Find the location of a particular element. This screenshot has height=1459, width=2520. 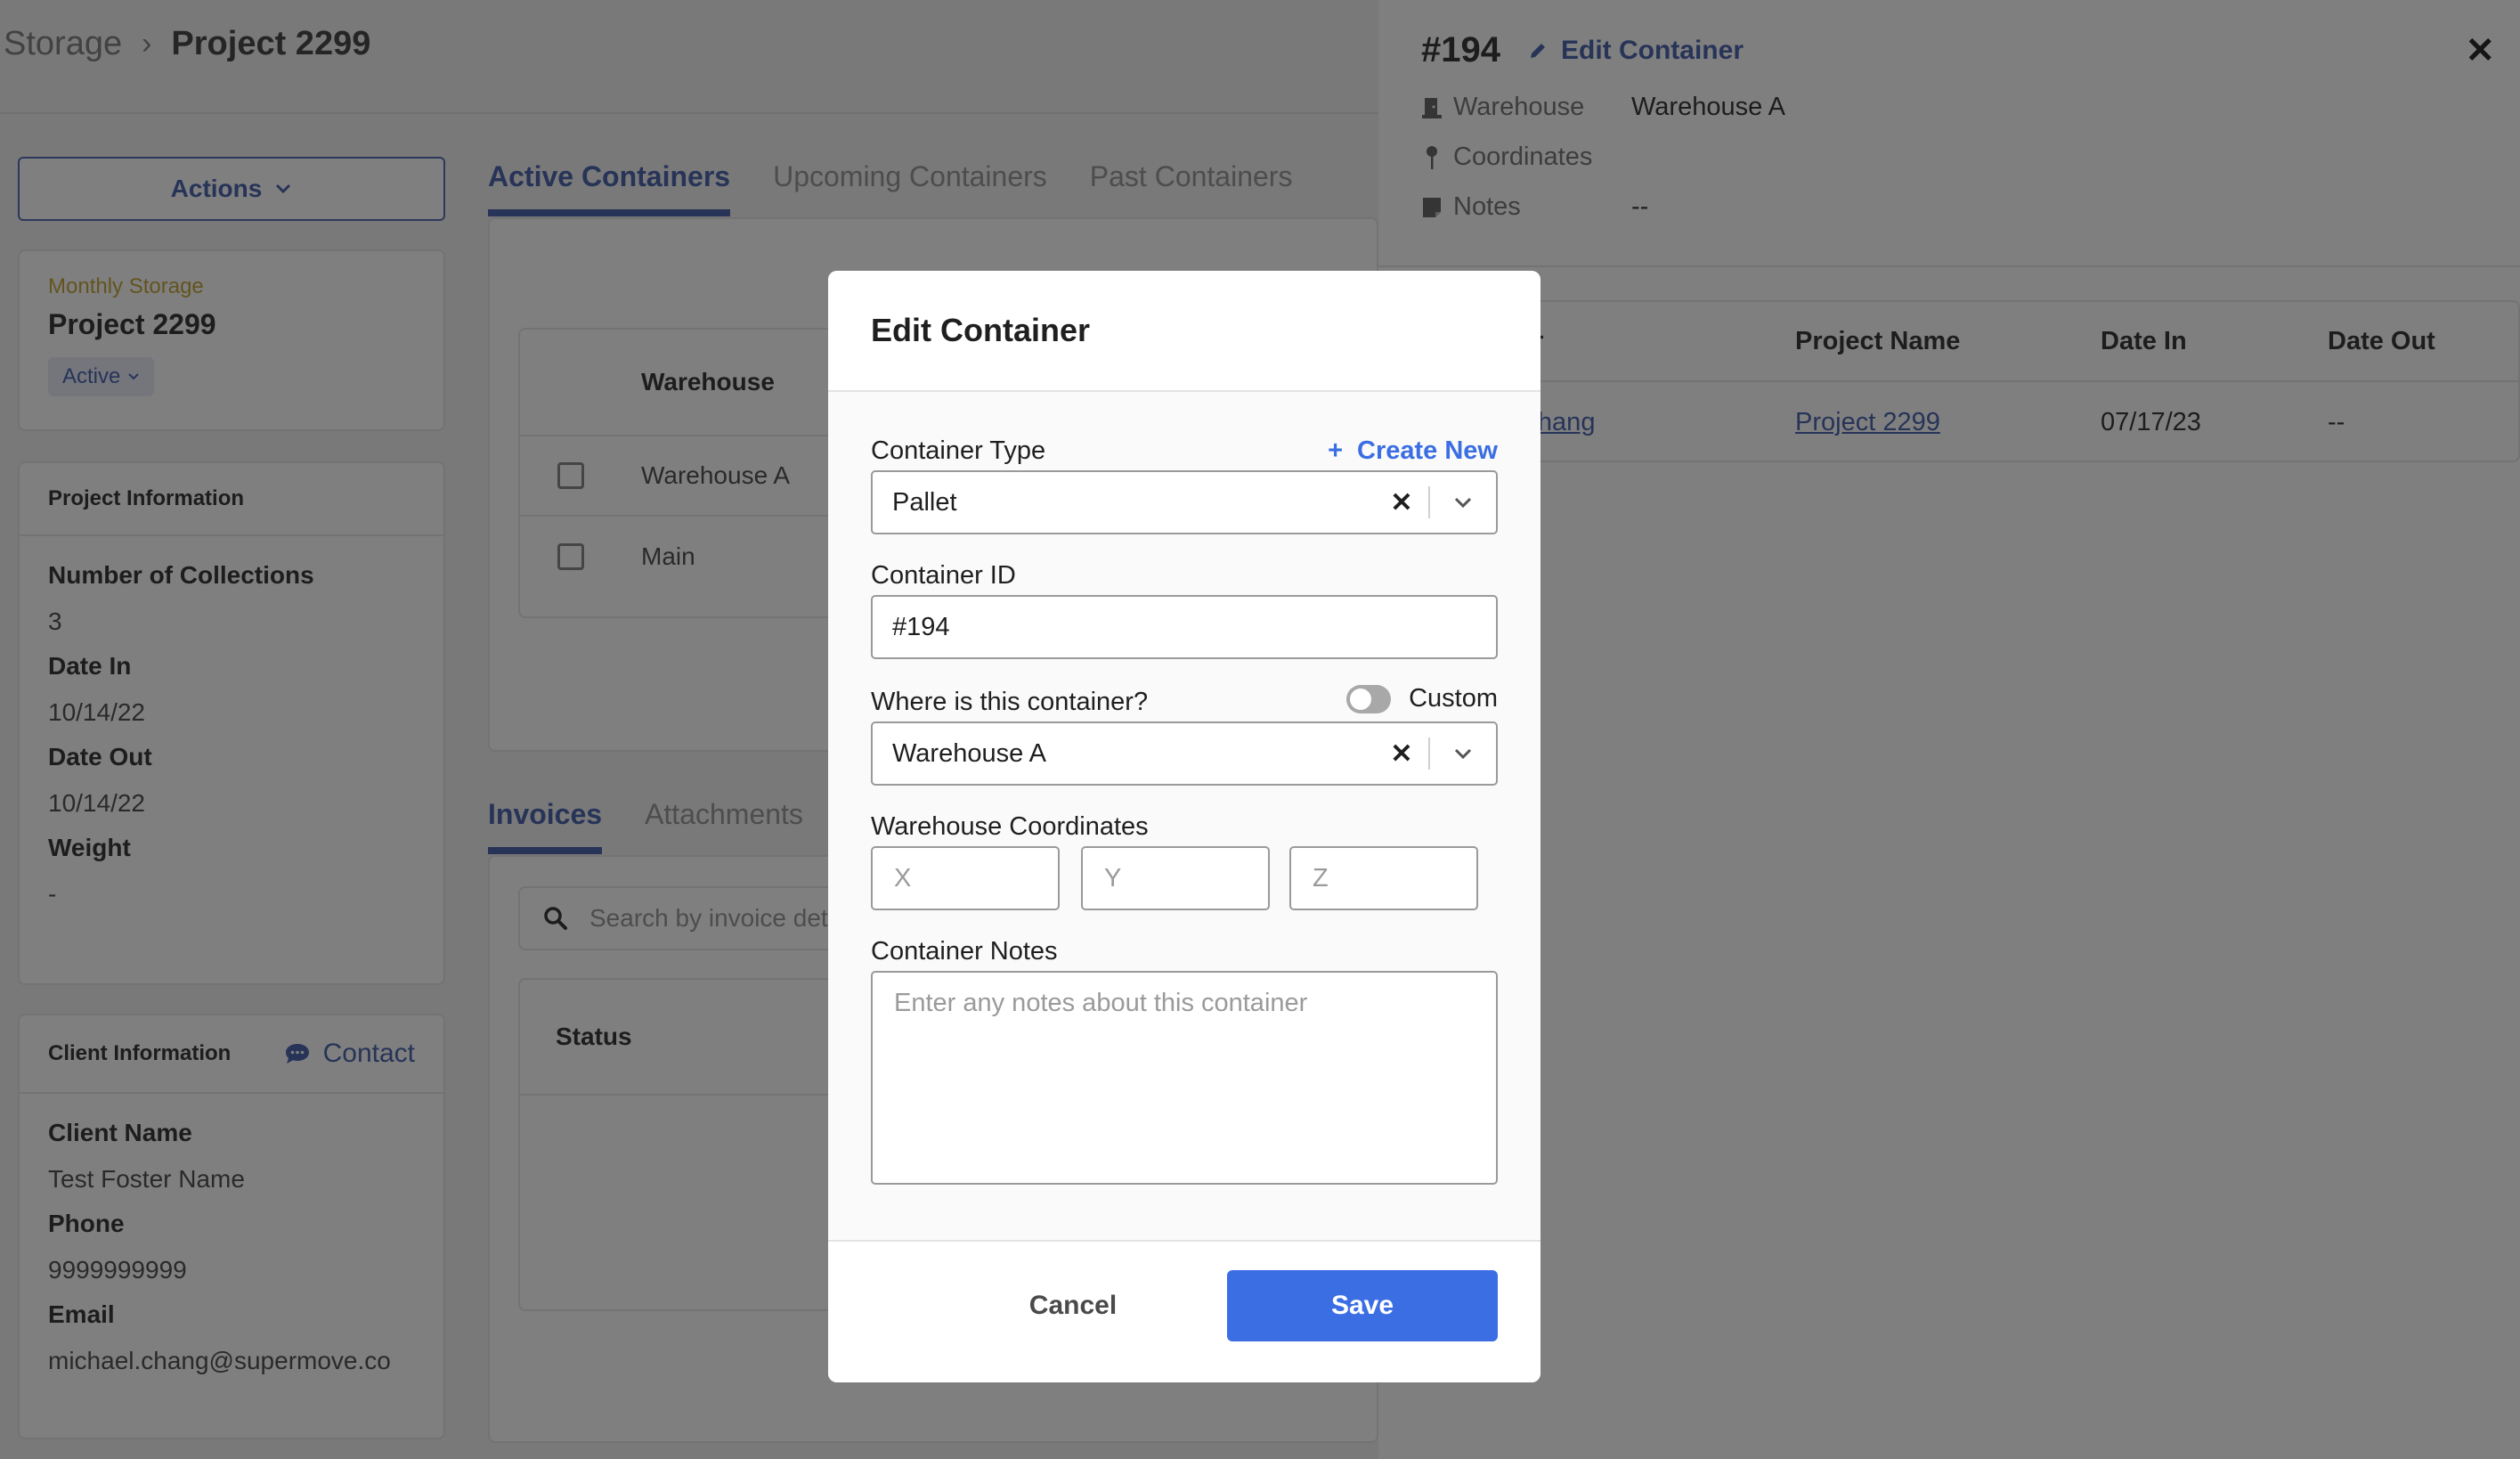

notes-label: Container Notes is located at coordinates (965, 952).